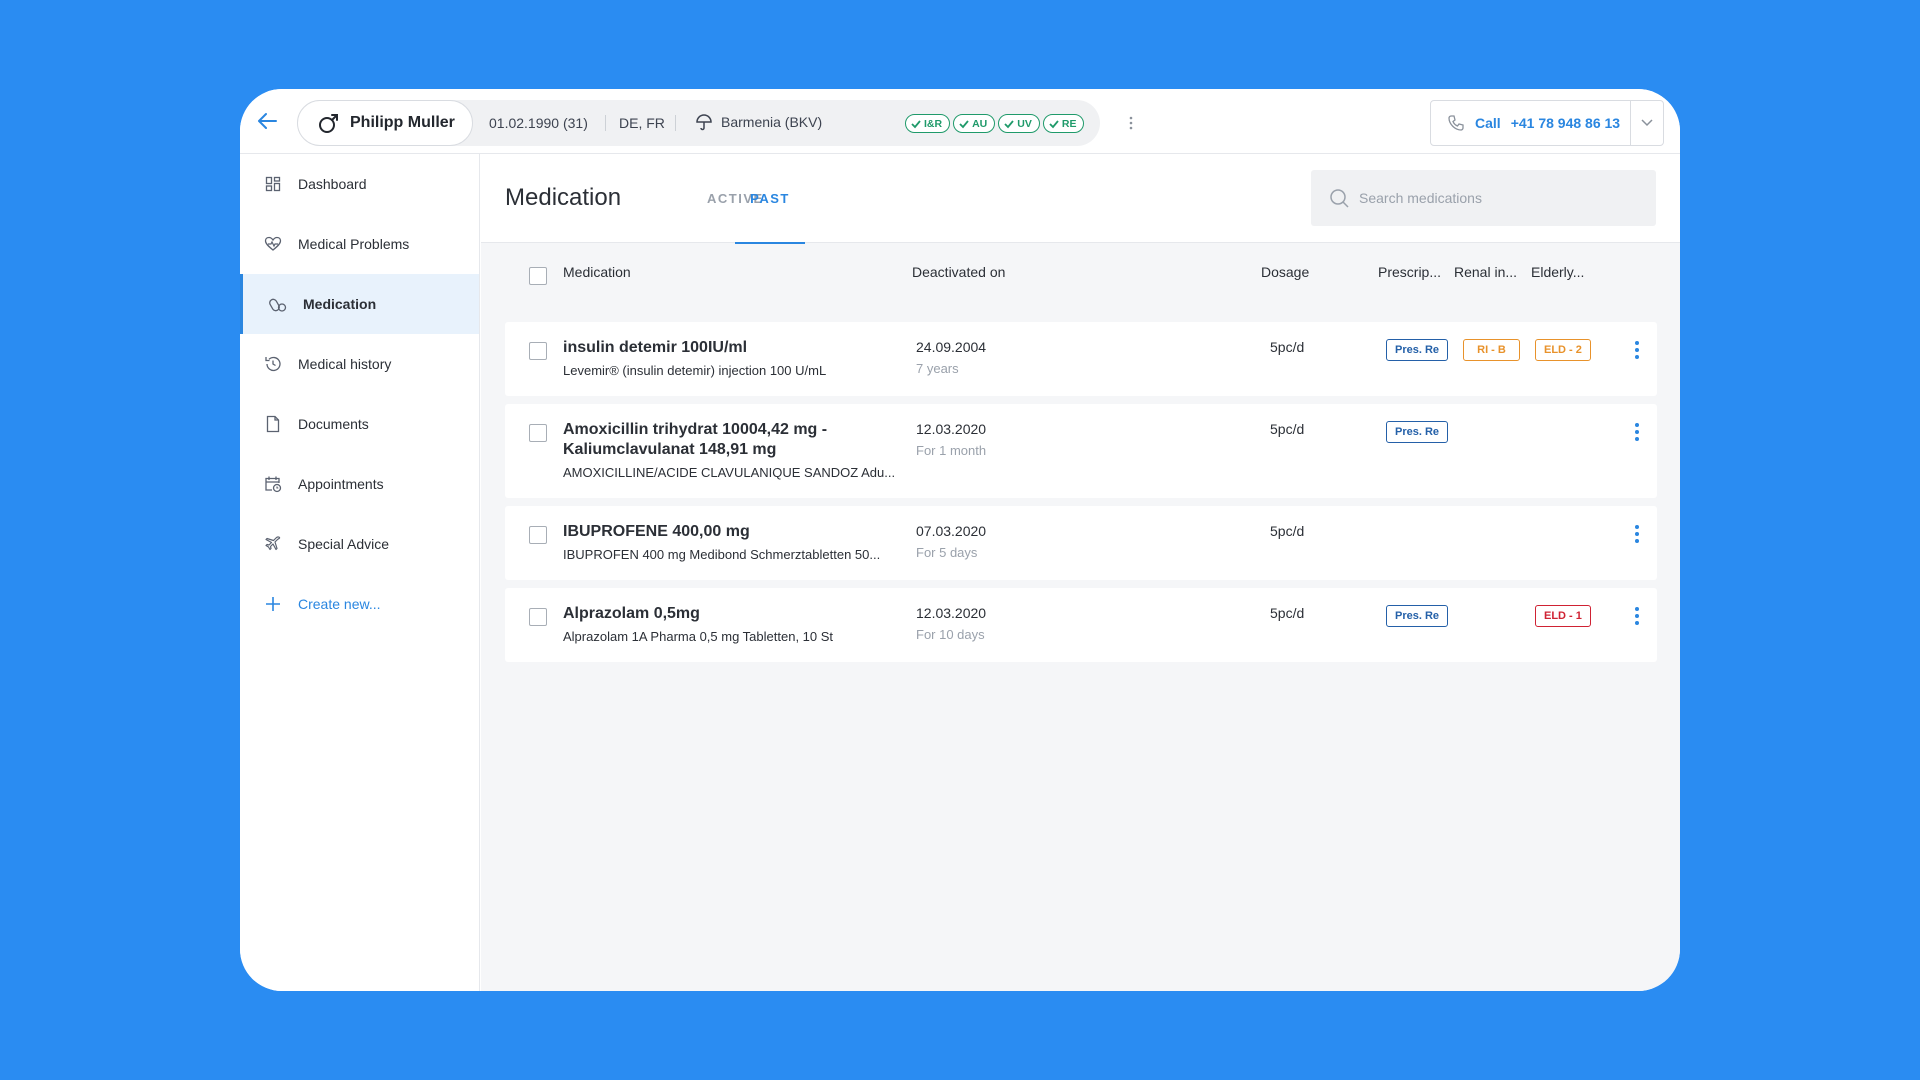 The height and width of the screenshot is (1080, 1920). I want to click on male-gender-icon, so click(328, 123).